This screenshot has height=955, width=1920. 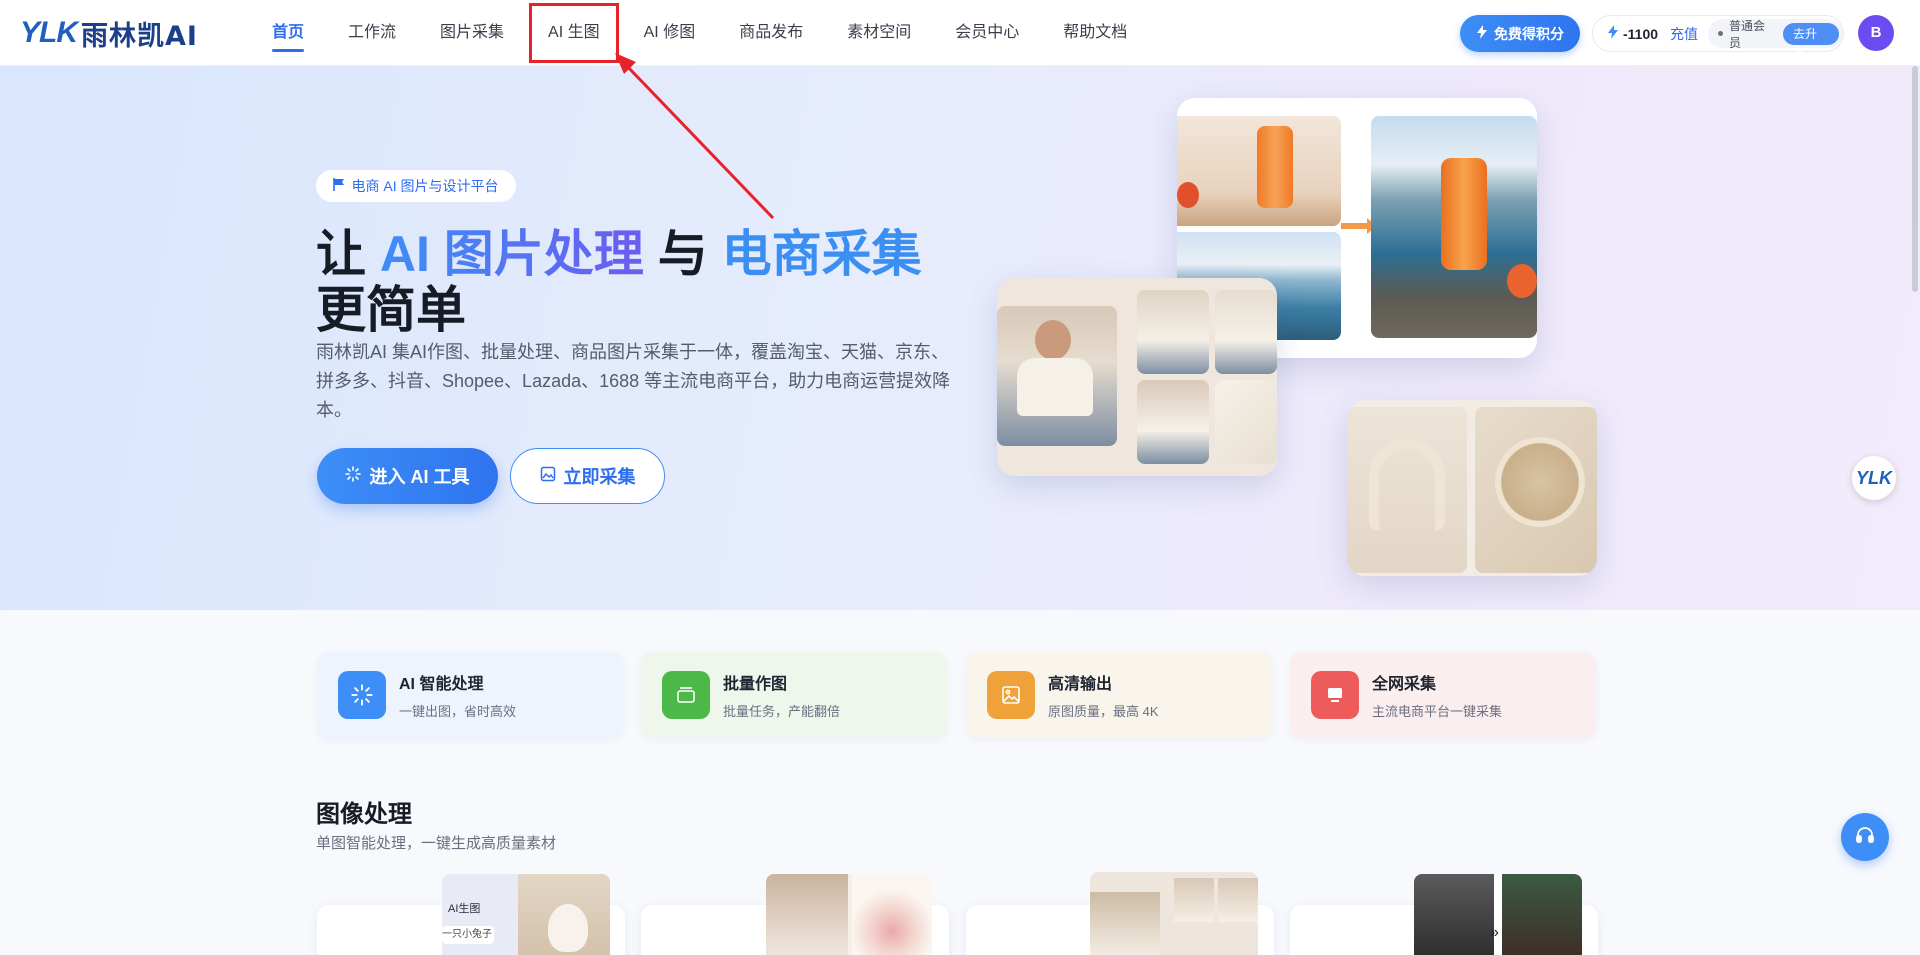 What do you see at coordinates (472, 33) in the screenshot?
I see `nav-item-image-collect: 图片采集` at bounding box center [472, 33].